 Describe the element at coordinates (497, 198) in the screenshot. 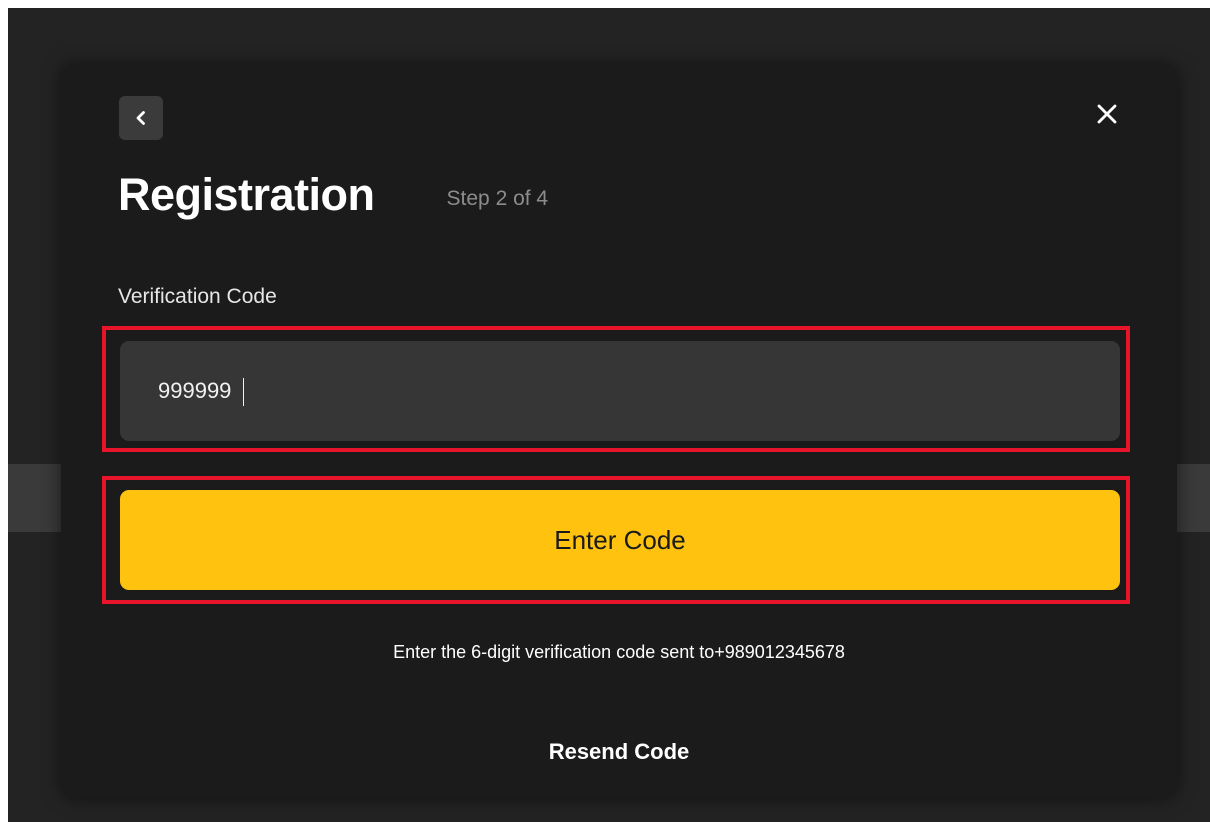

I see `step-indicator: Step 2 of 4` at that location.